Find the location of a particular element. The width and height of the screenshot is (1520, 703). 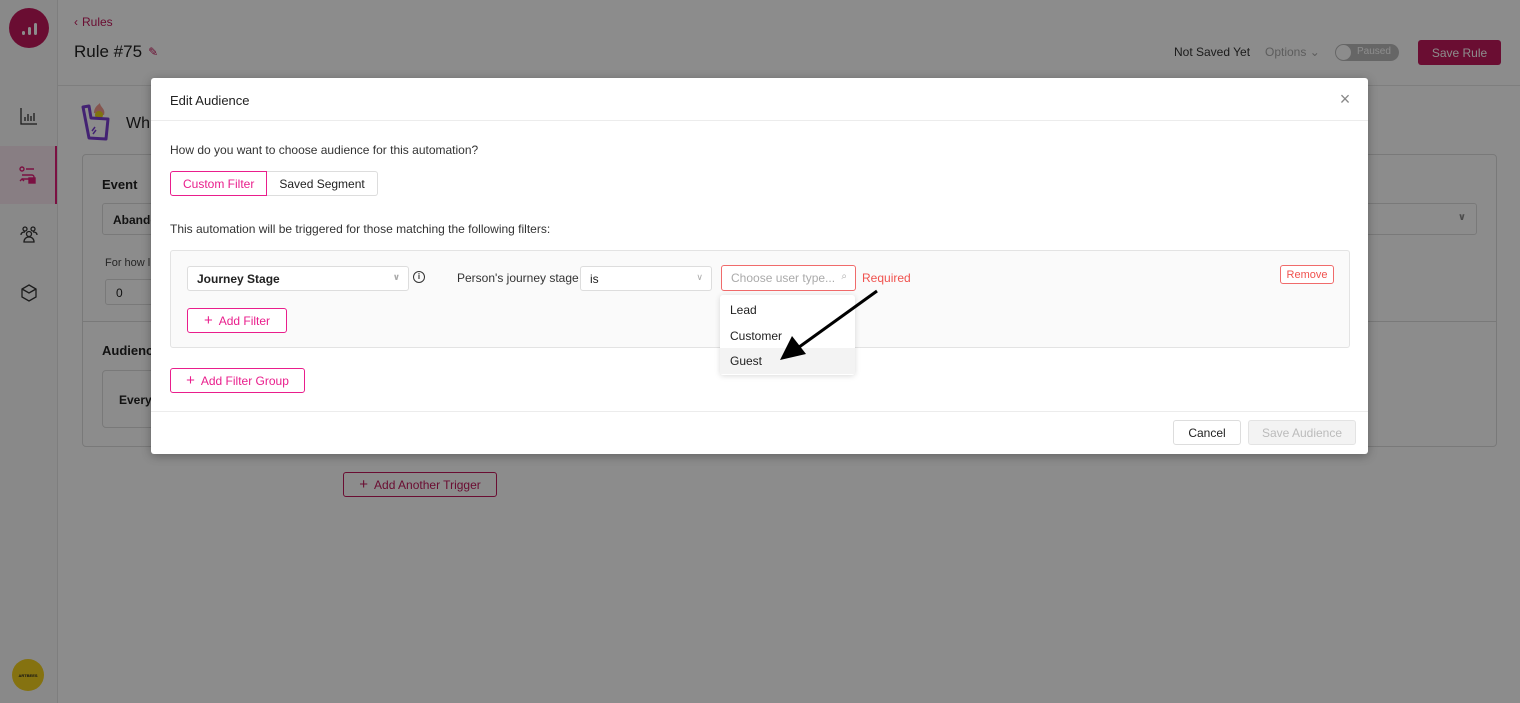

option-lead: Lead is located at coordinates (787, 310).